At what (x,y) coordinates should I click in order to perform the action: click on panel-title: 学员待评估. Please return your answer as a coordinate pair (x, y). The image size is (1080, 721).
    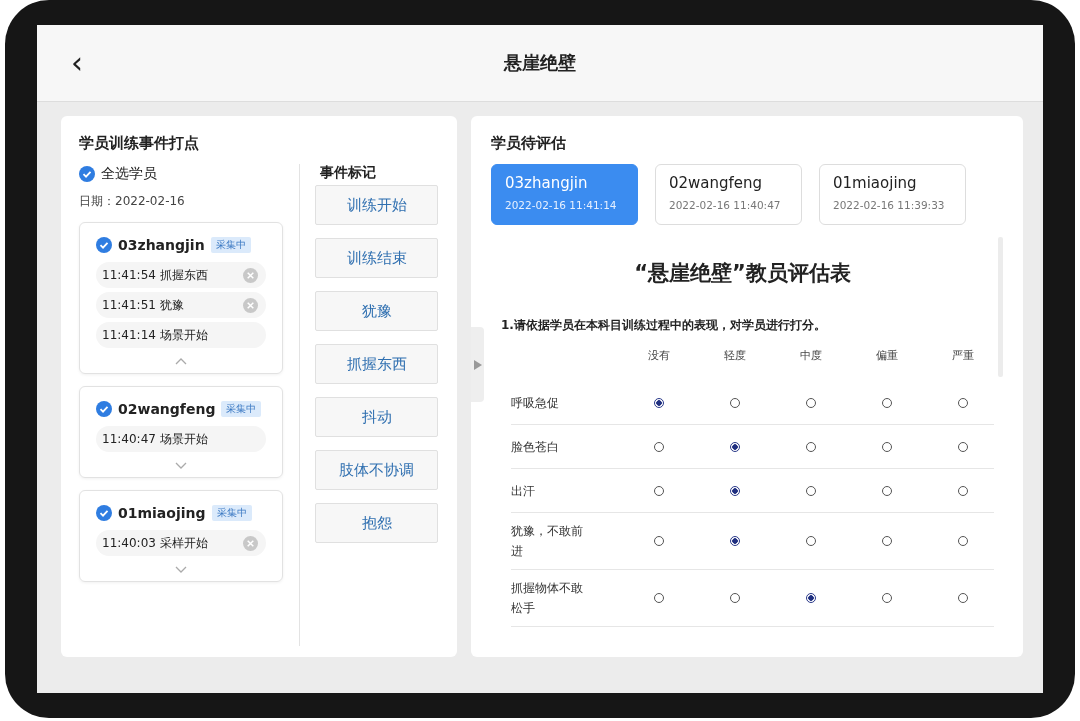
    Looking at the image, I should click on (529, 144).